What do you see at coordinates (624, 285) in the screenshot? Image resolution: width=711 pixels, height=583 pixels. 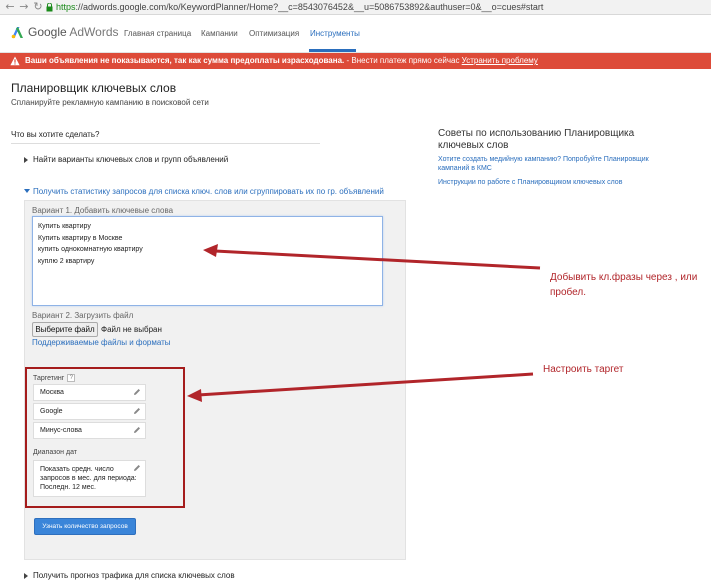 I see `annotation-keywords-note: Добывить кл.фразы через , или пробел.` at bounding box center [624, 285].